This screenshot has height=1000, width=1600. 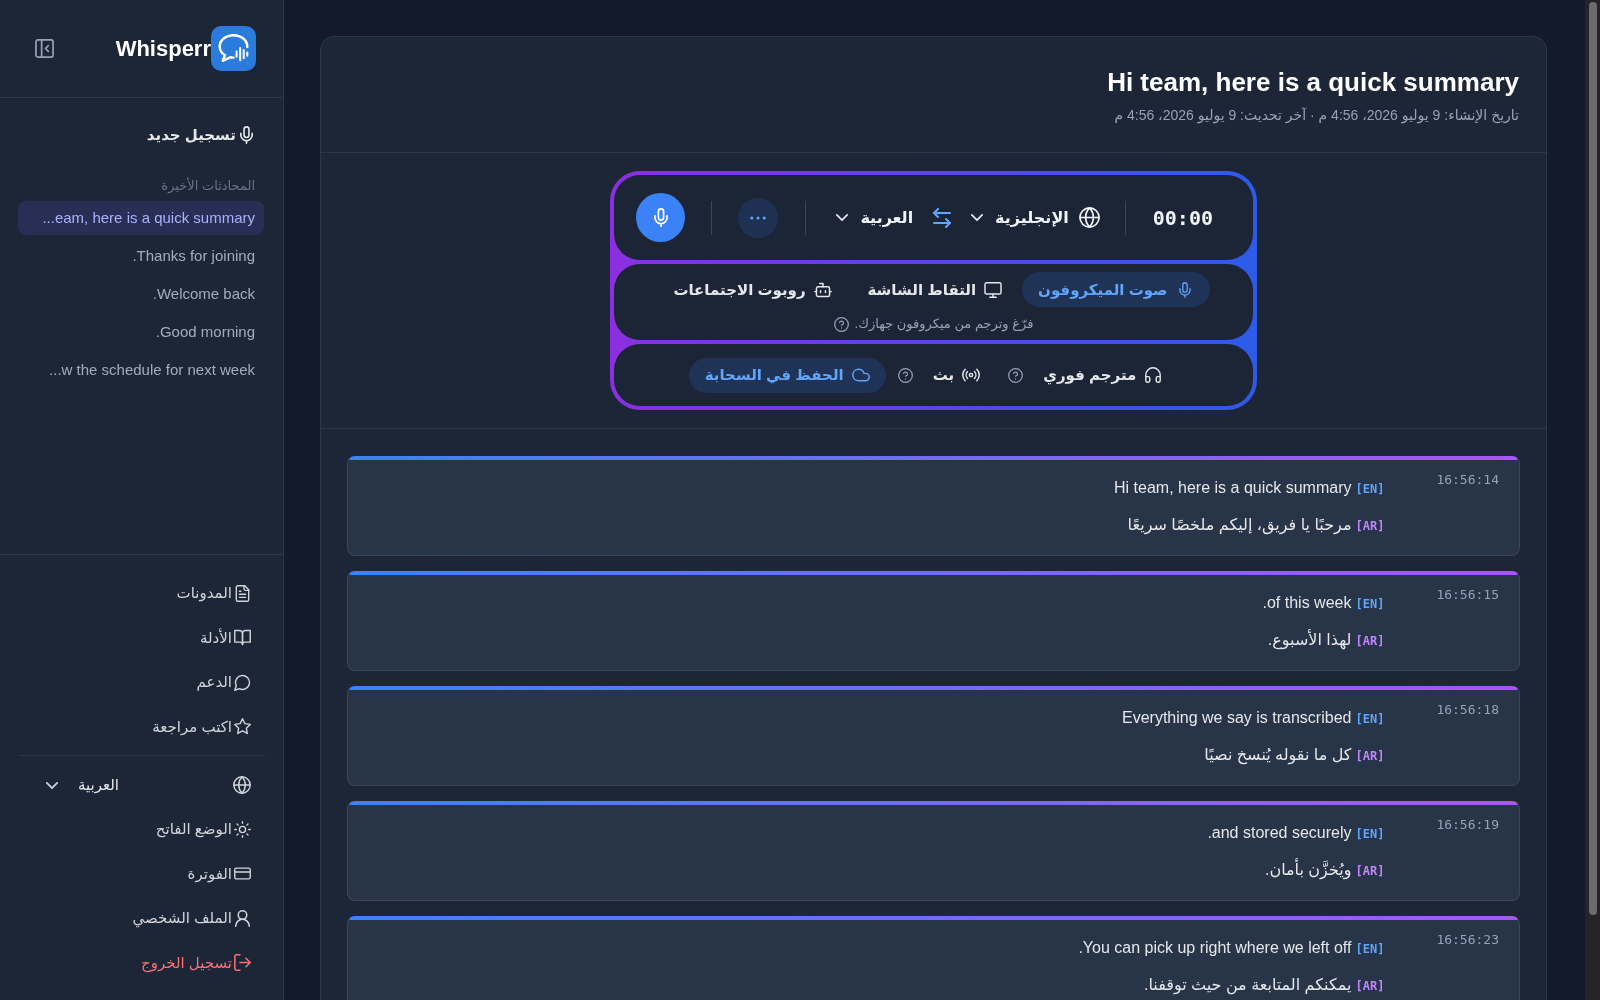 What do you see at coordinates (141, 370) in the screenshot?
I see `conversation-item: ...w the schedule for next week` at bounding box center [141, 370].